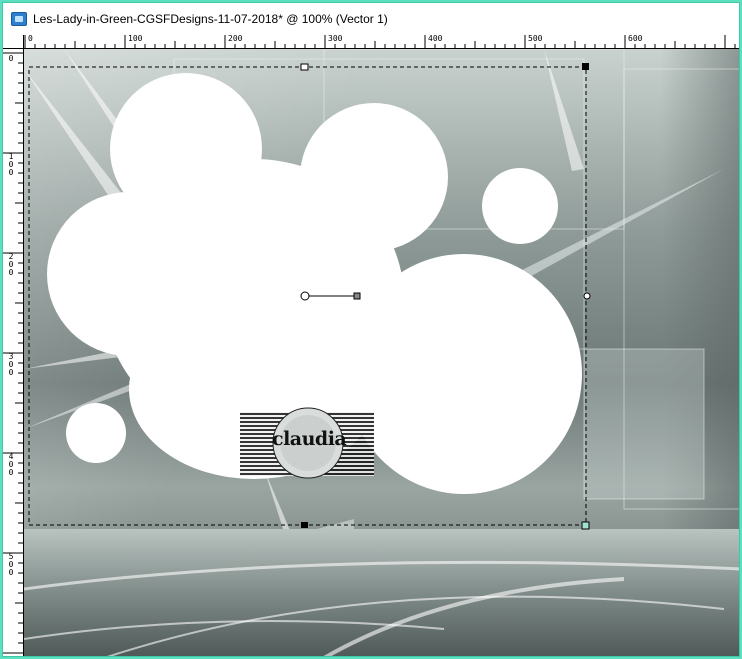 This screenshot has width=742, height=659. I want to click on handle-top-right, so click(585, 66).